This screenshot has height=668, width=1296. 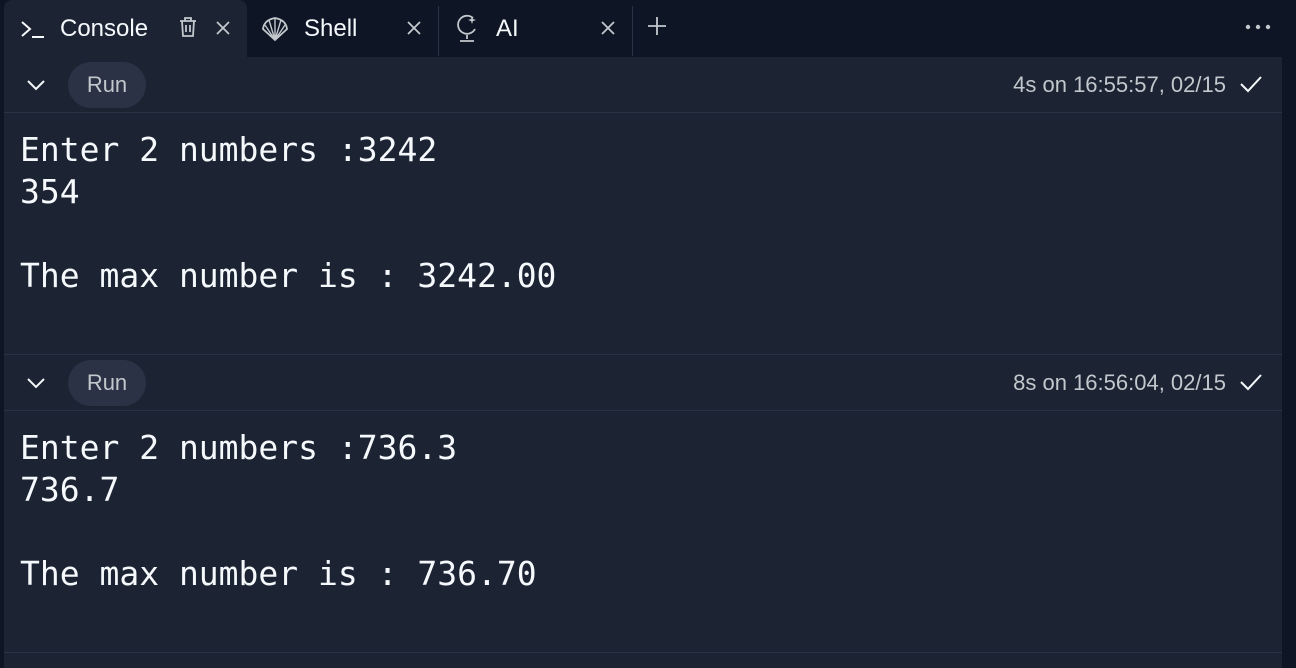 What do you see at coordinates (467, 29) in the screenshot?
I see `ai-icon` at bounding box center [467, 29].